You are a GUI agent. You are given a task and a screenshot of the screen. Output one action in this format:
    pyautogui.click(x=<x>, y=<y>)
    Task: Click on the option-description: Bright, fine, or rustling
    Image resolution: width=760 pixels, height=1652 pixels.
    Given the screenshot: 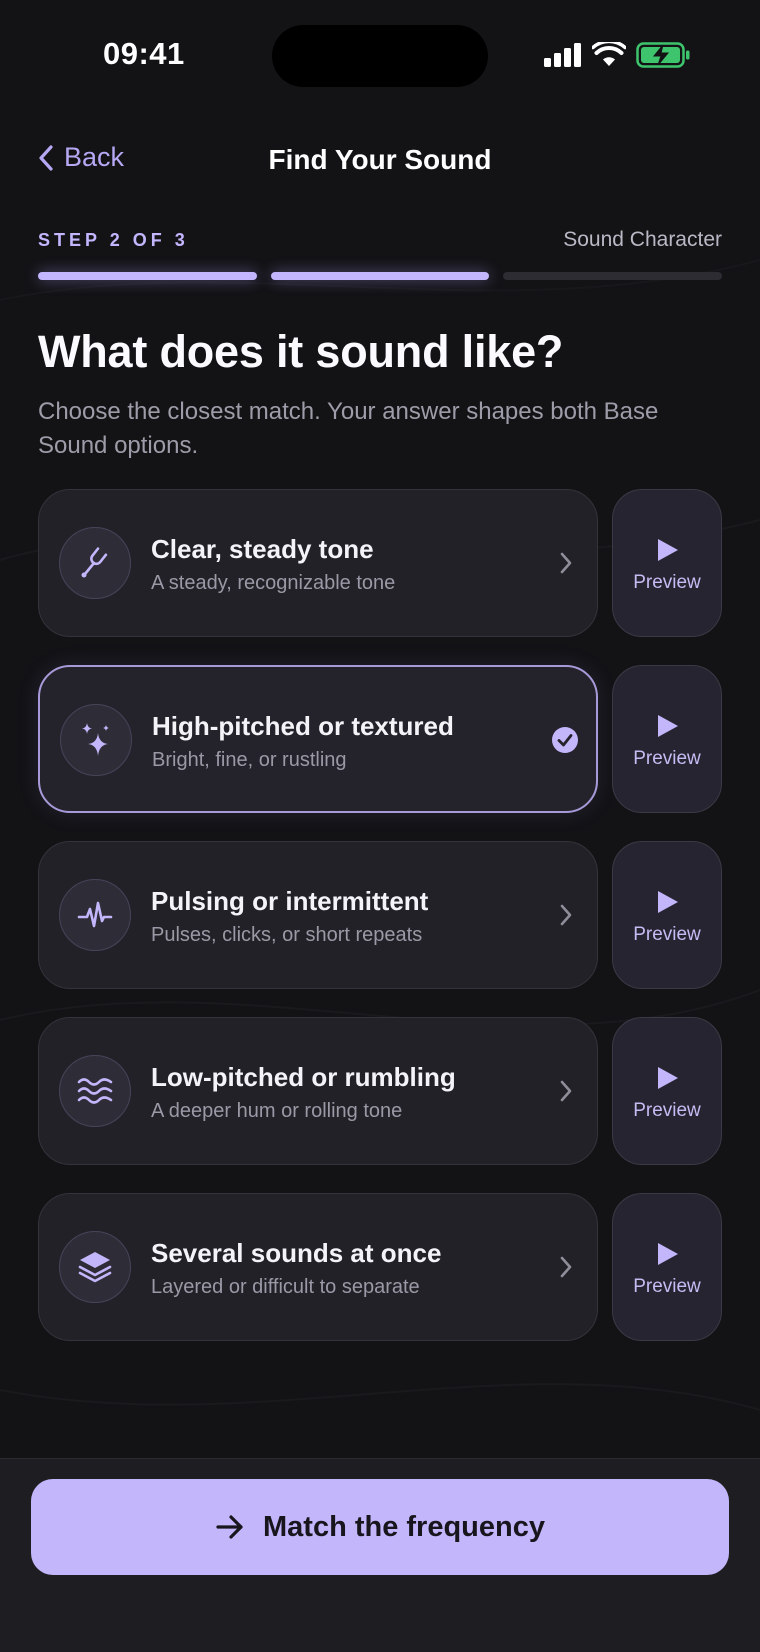 What is the action you would take?
    pyautogui.click(x=249, y=760)
    